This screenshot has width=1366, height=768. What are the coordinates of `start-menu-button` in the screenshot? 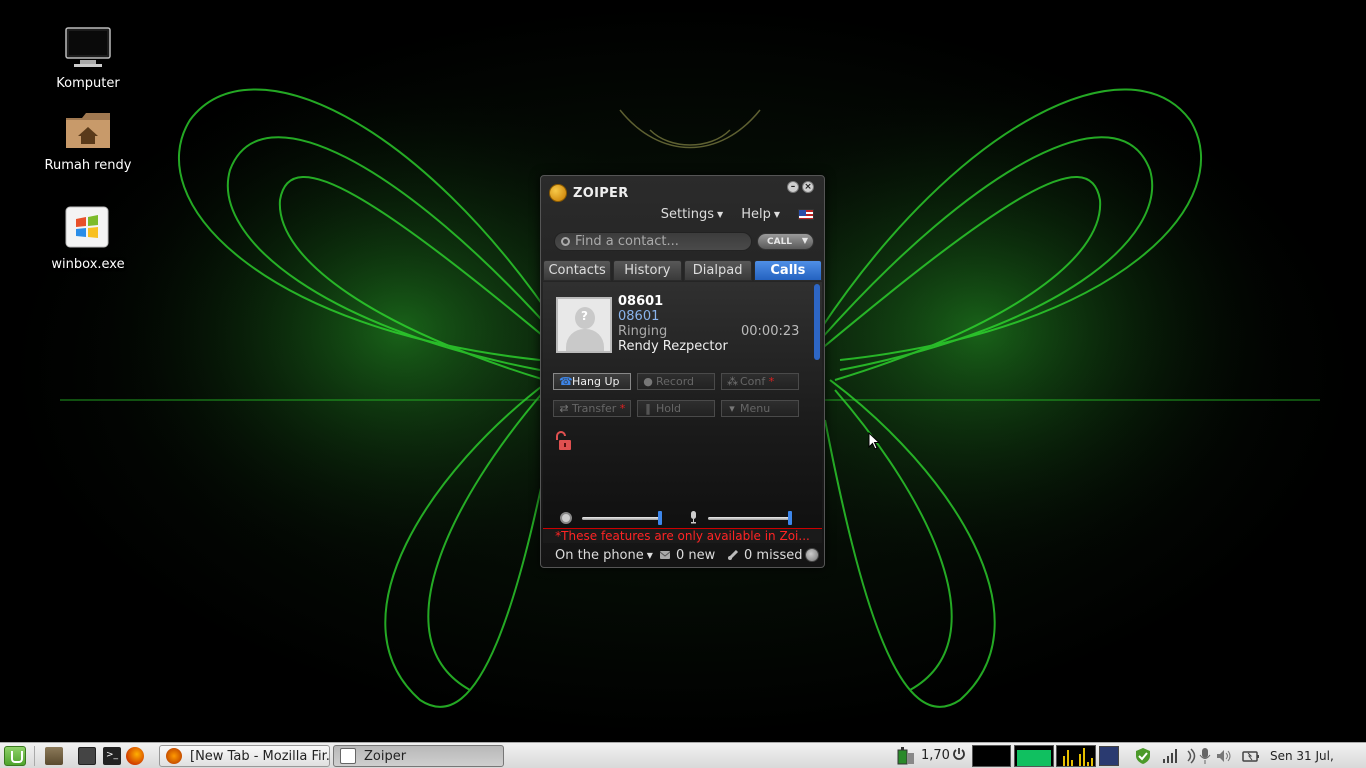 It's located at (15, 756).